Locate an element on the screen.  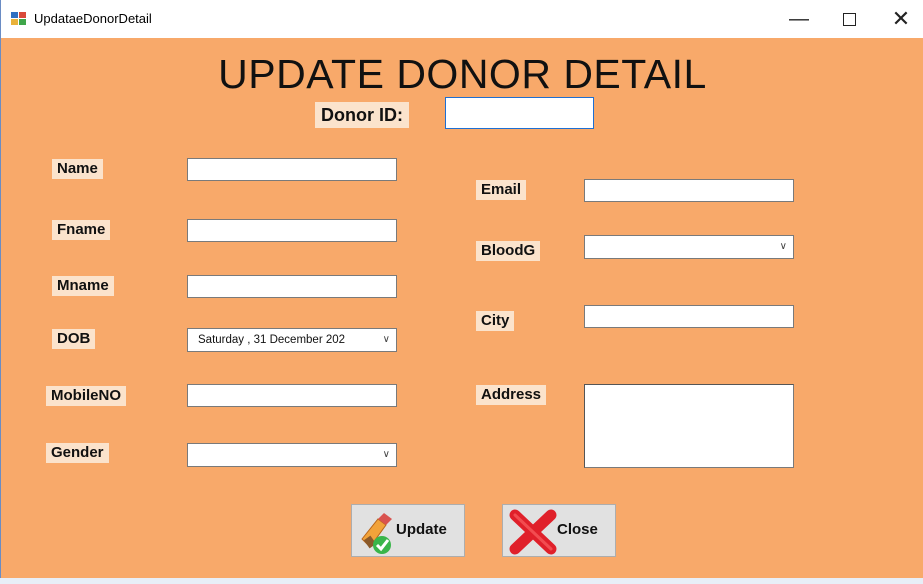
window-title: UpdataeDonorDetail is located at coordinates (93, 18).